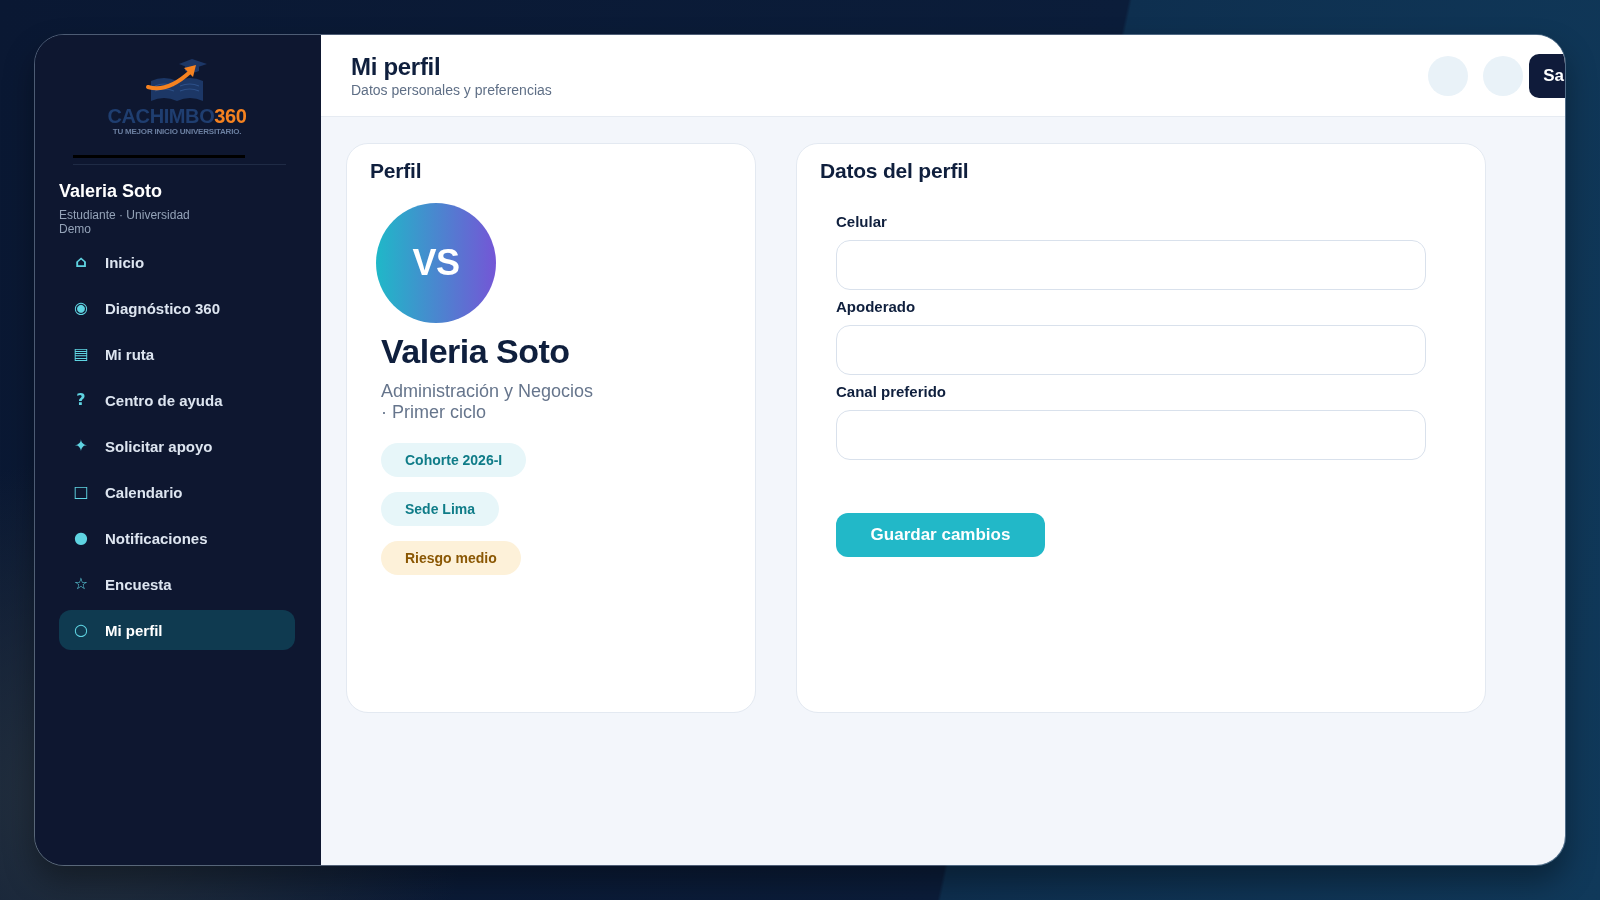 This screenshot has width=1600, height=900. I want to click on nav-item: ● Notificaciones, so click(177, 538).